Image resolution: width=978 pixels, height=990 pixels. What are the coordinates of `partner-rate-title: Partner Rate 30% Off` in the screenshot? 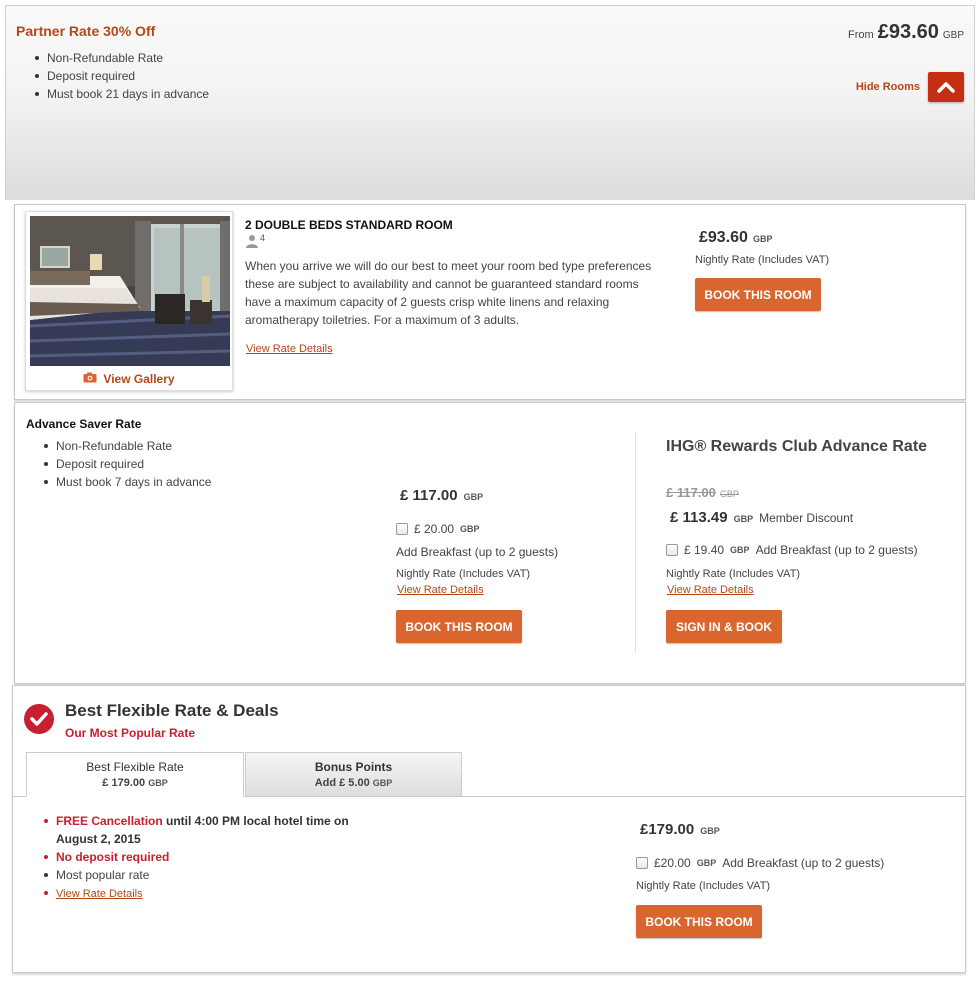 It's located at (86, 31).